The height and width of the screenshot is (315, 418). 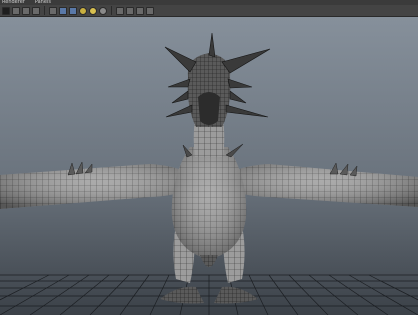 I want to click on xray-icon, so click(x=103, y=10).